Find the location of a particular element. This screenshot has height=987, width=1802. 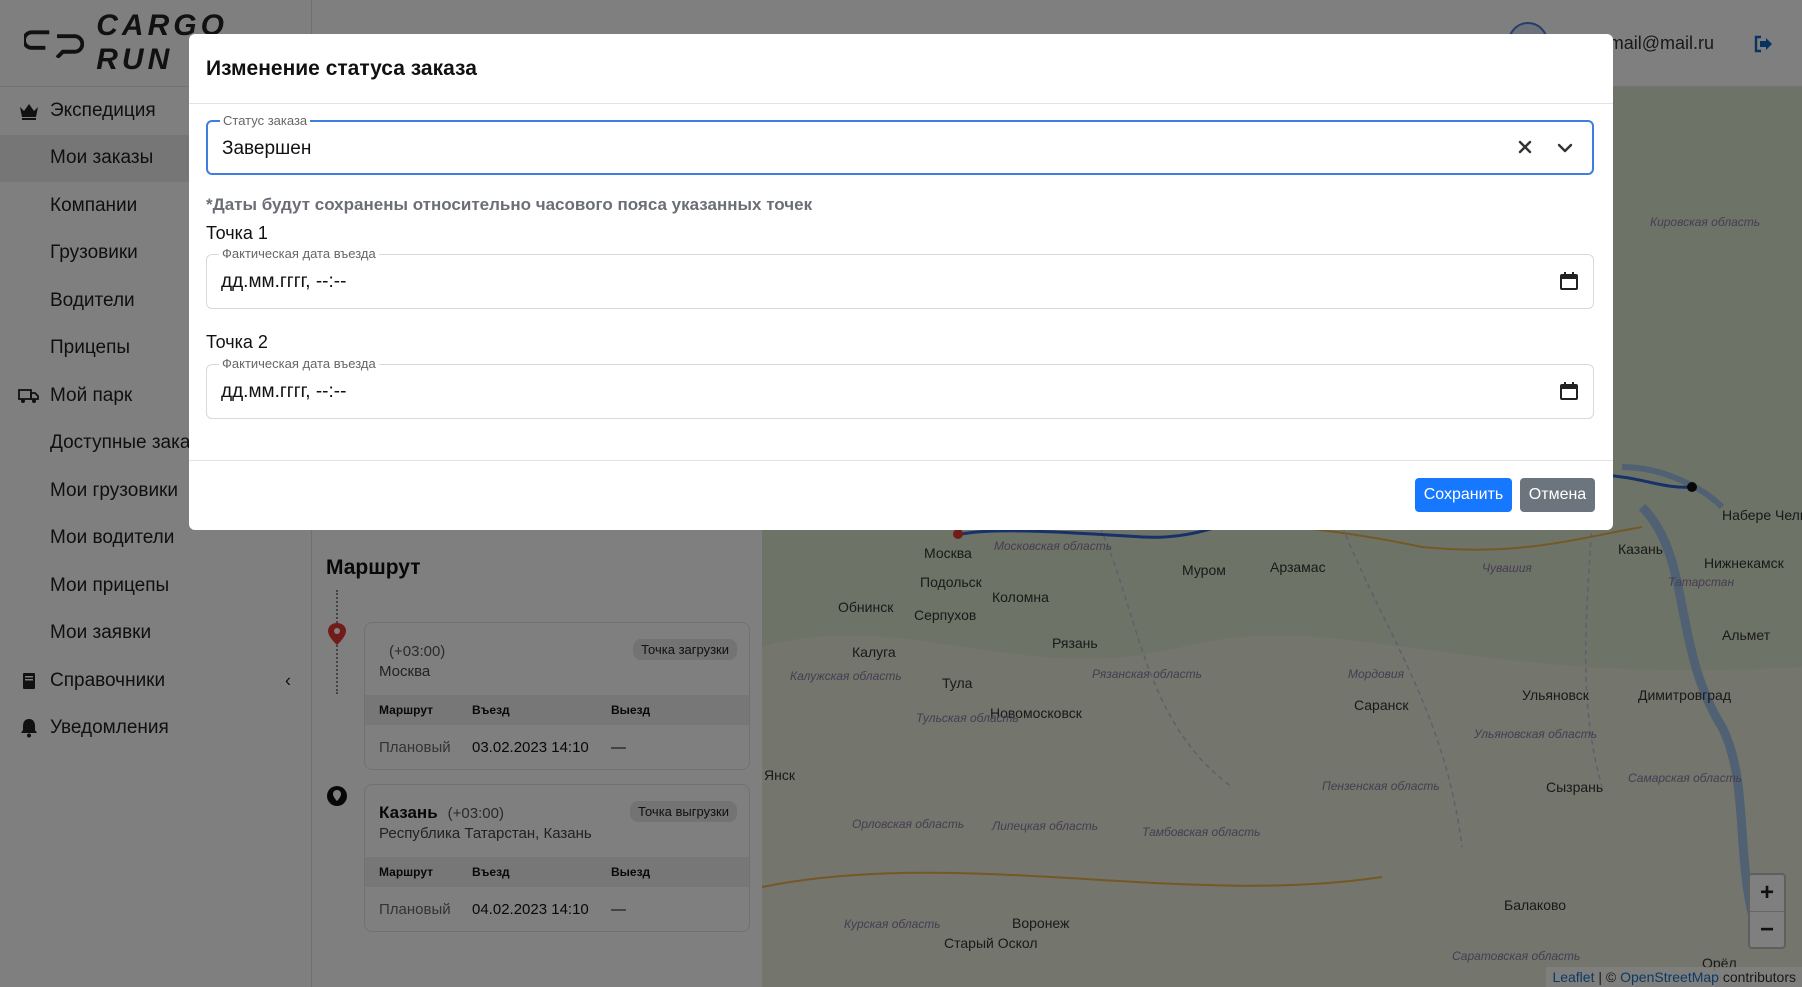

modal-footer: Сохранить Отмена is located at coordinates (901, 495).